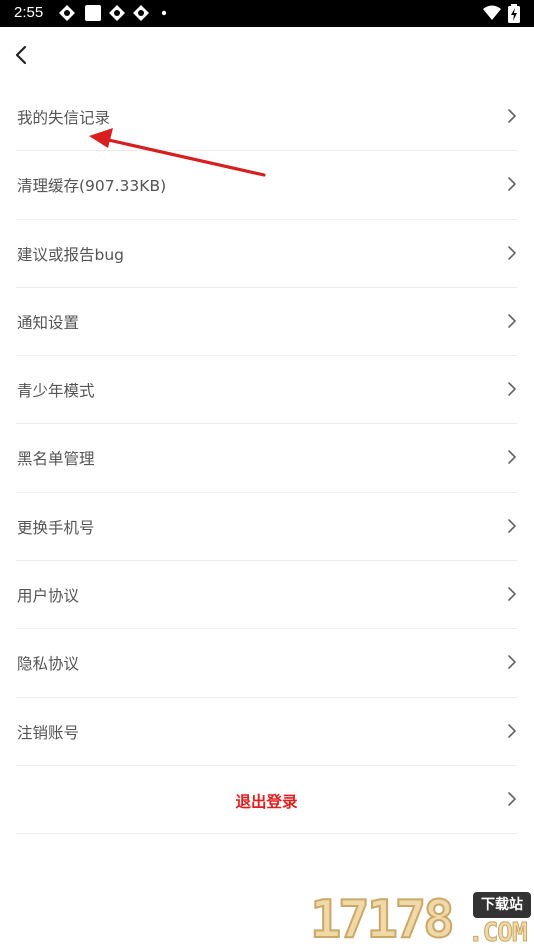 This screenshot has width=534, height=950. Describe the element at coordinates (502, 905) in the screenshot. I see `watermark-badge: 下载站` at that location.